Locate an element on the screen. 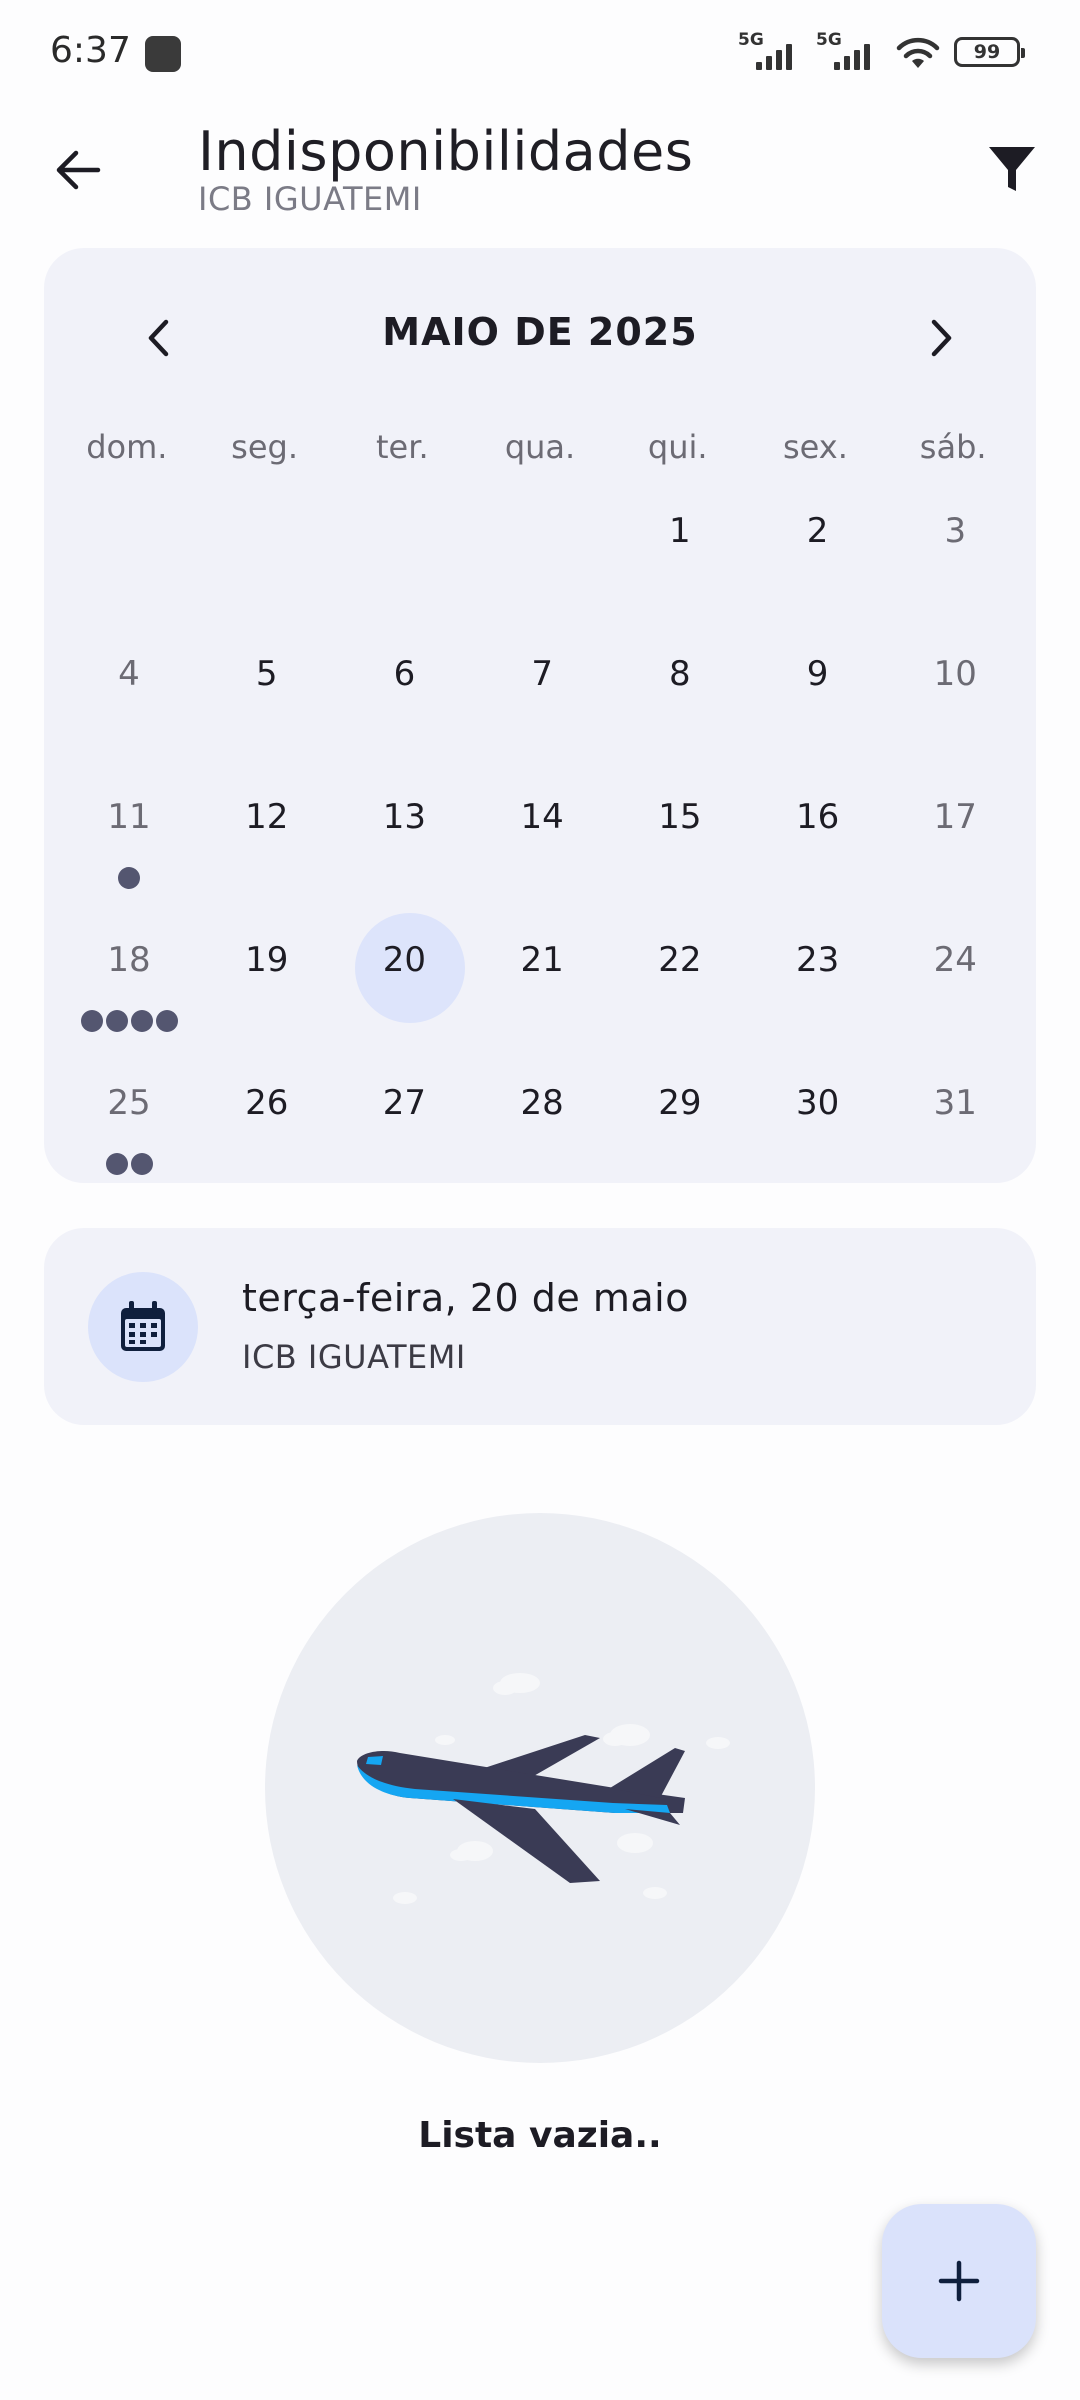  selected-date: terça-feira, 20 de maio is located at coordinates (465, 1298).